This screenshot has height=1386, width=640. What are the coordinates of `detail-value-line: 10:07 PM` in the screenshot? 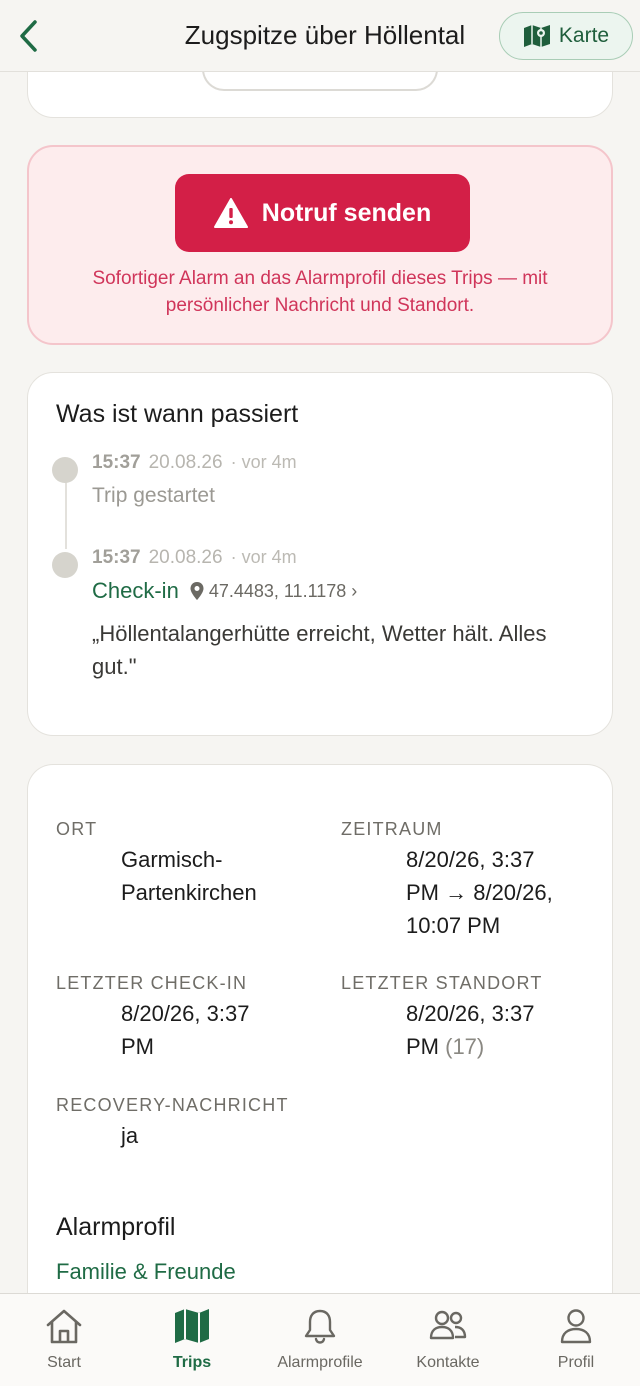 It's located at (453, 925).